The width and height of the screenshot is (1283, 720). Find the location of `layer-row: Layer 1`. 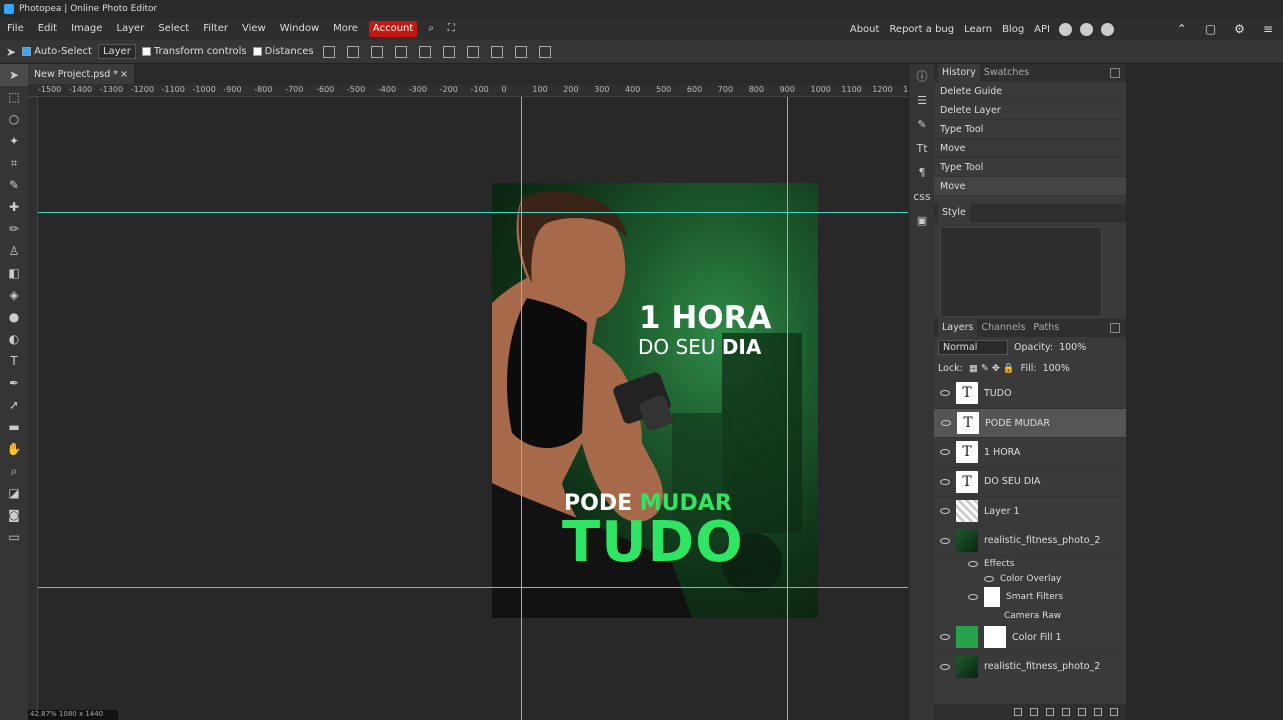

layer-row: Layer 1 is located at coordinates (1030, 512).